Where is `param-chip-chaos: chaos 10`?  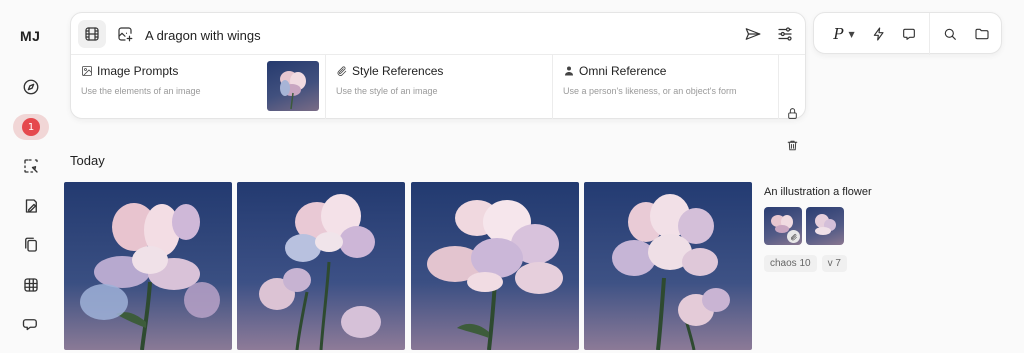
param-chip-chaos: chaos 10 is located at coordinates (790, 263).